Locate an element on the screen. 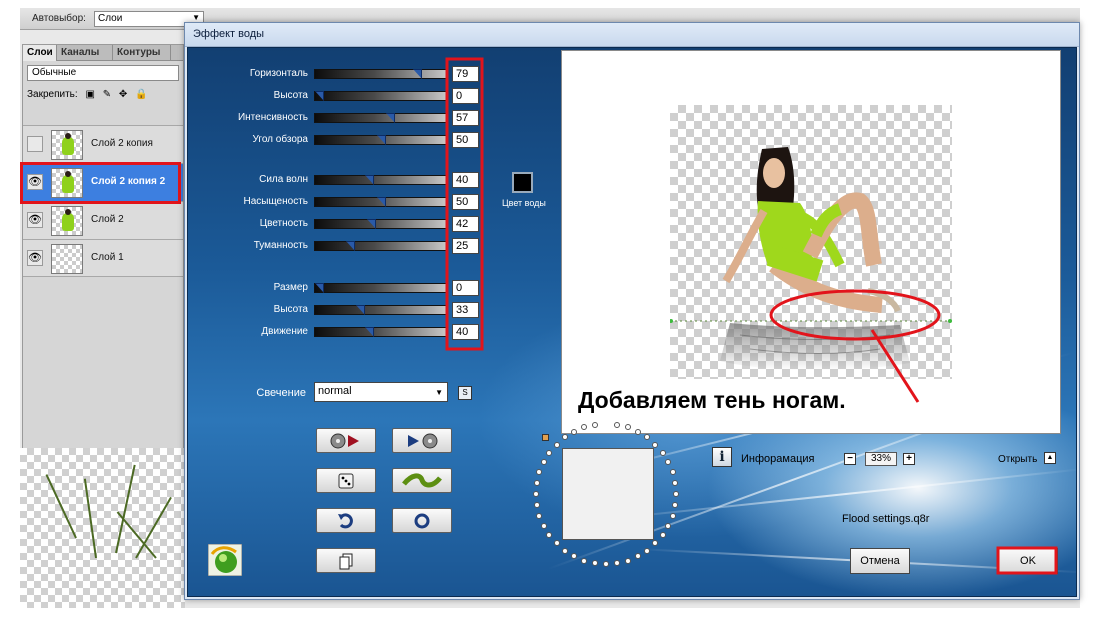 The width and height of the screenshot is (1099, 625). dialog-title: Эффект воды is located at coordinates (229, 34).